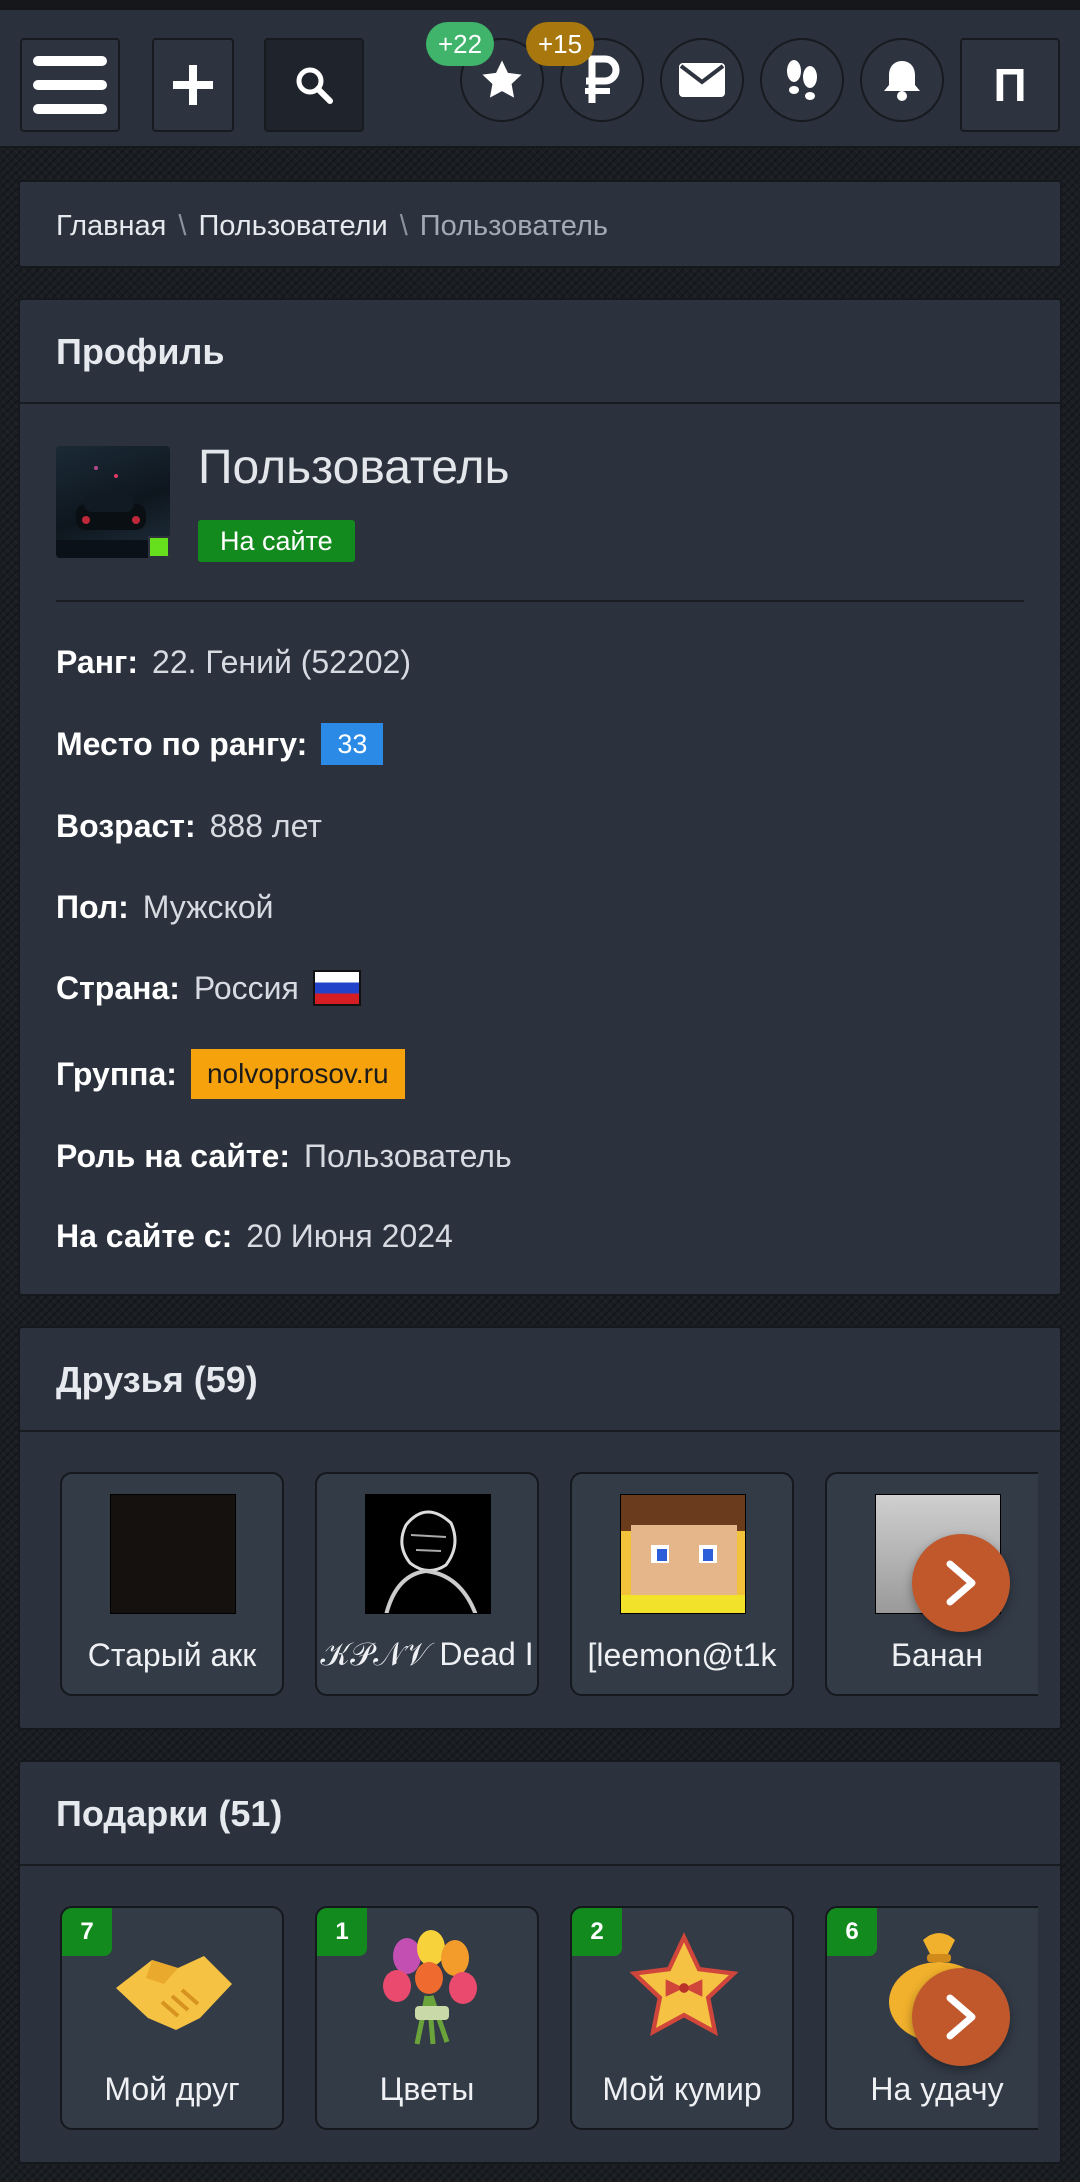  Describe the element at coordinates (172, 2089) in the screenshot. I see `gift-name: Мой друг` at that location.